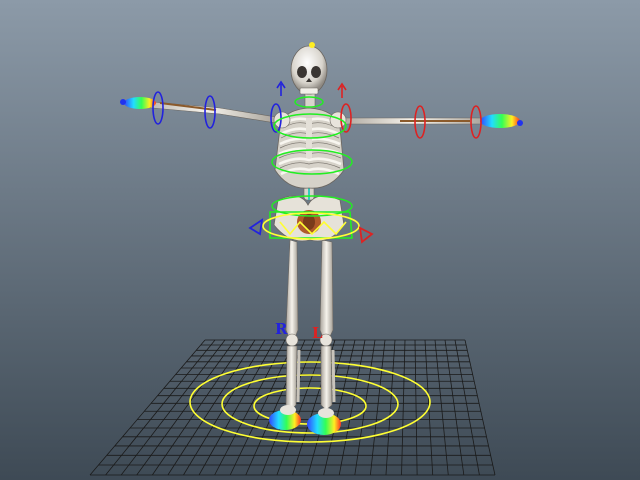 This screenshot has width=640, height=480. Describe the element at coordinates (309, 218) in the screenshot. I see `pelvis` at that location.